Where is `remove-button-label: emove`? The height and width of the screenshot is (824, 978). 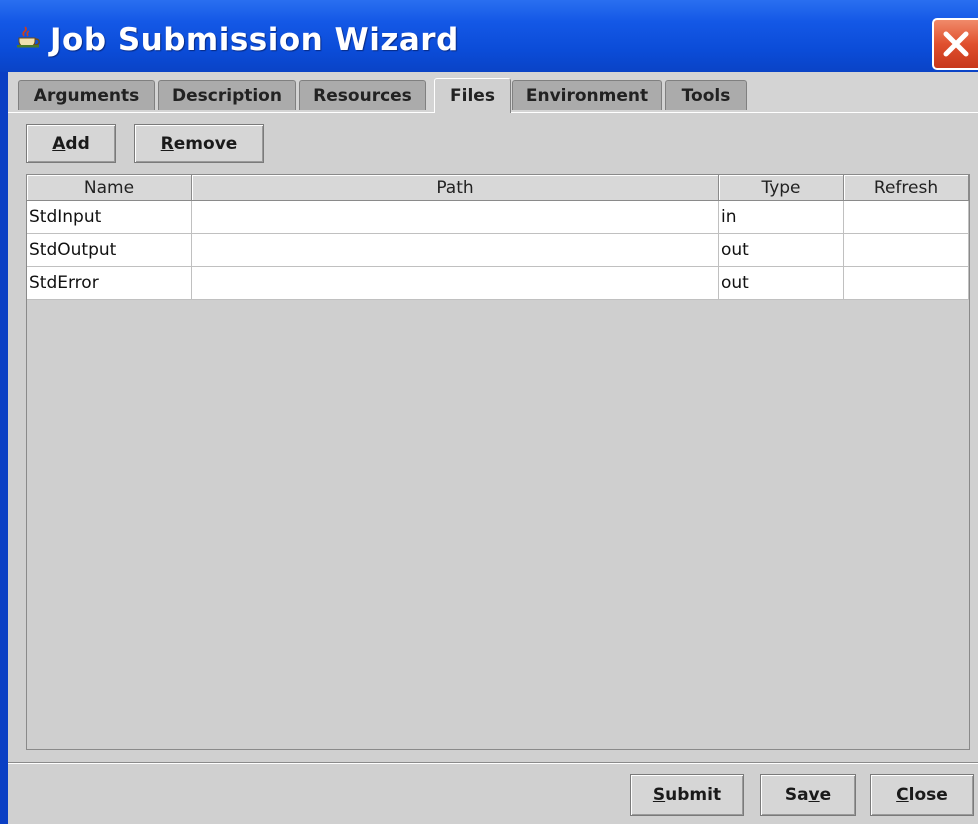 remove-button-label: emove is located at coordinates (205, 143).